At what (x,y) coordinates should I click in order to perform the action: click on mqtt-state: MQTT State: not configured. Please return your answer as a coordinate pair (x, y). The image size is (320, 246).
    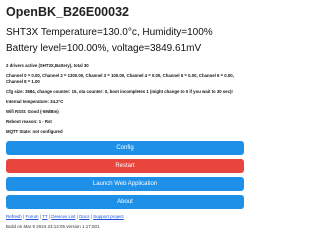
    Looking at the image, I should click on (34, 131).